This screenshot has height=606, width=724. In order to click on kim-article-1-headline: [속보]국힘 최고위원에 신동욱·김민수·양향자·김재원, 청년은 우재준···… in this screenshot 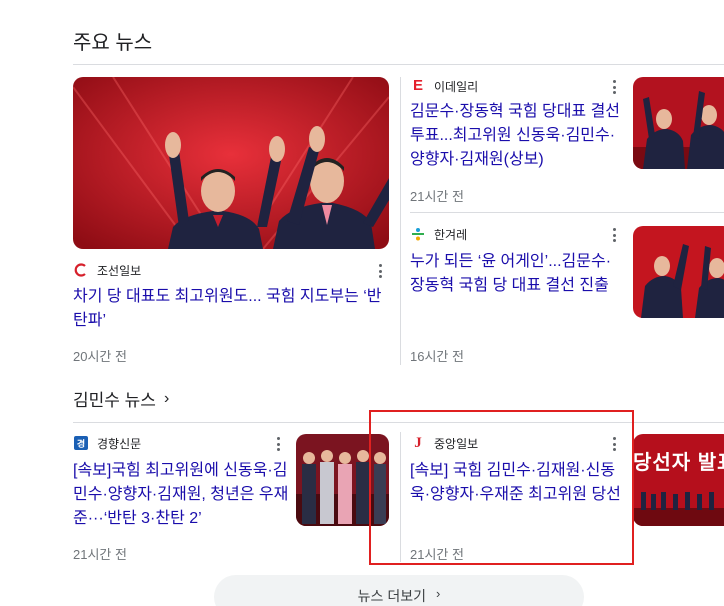, I will do `click(181, 495)`.